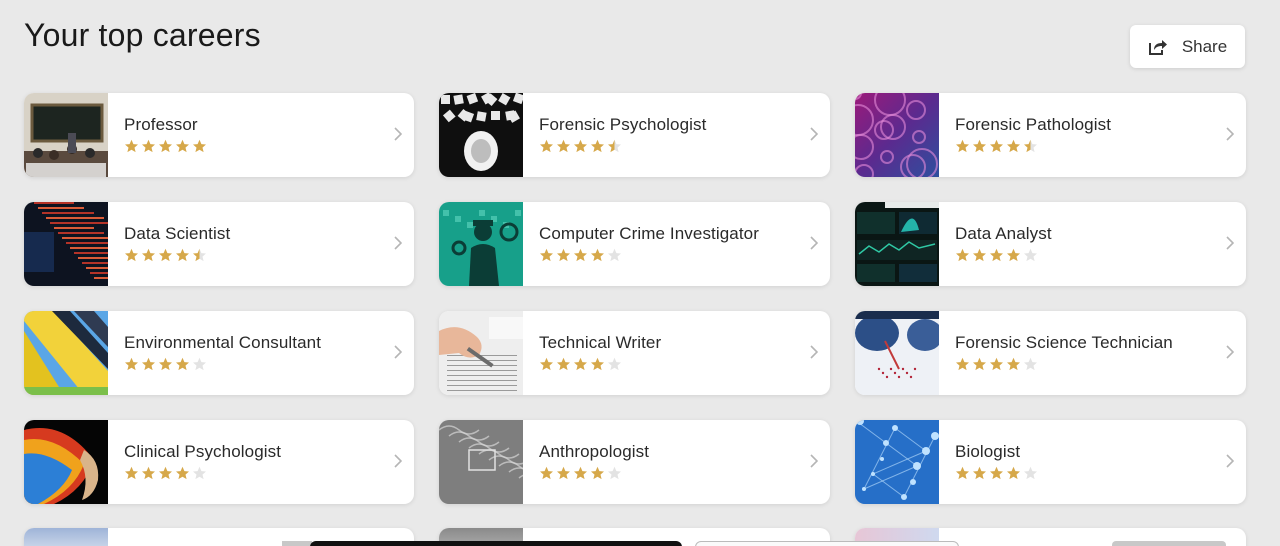  I want to click on share-button: Share, so click(1187, 46).